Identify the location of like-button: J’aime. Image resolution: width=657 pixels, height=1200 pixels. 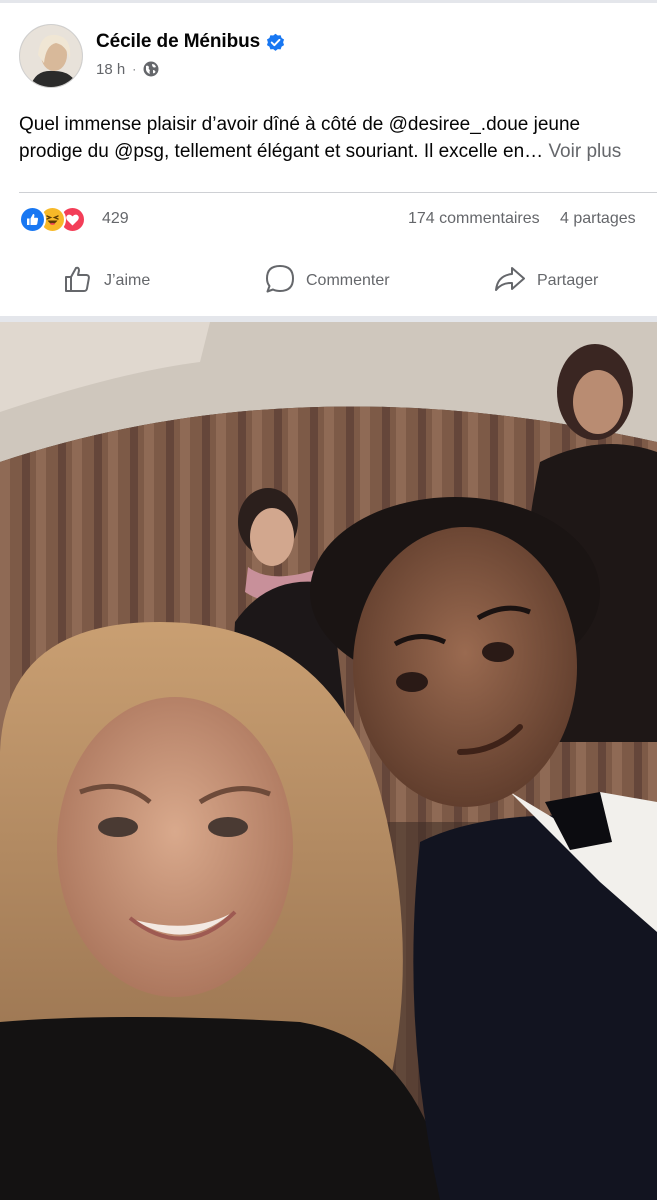
(106, 281).